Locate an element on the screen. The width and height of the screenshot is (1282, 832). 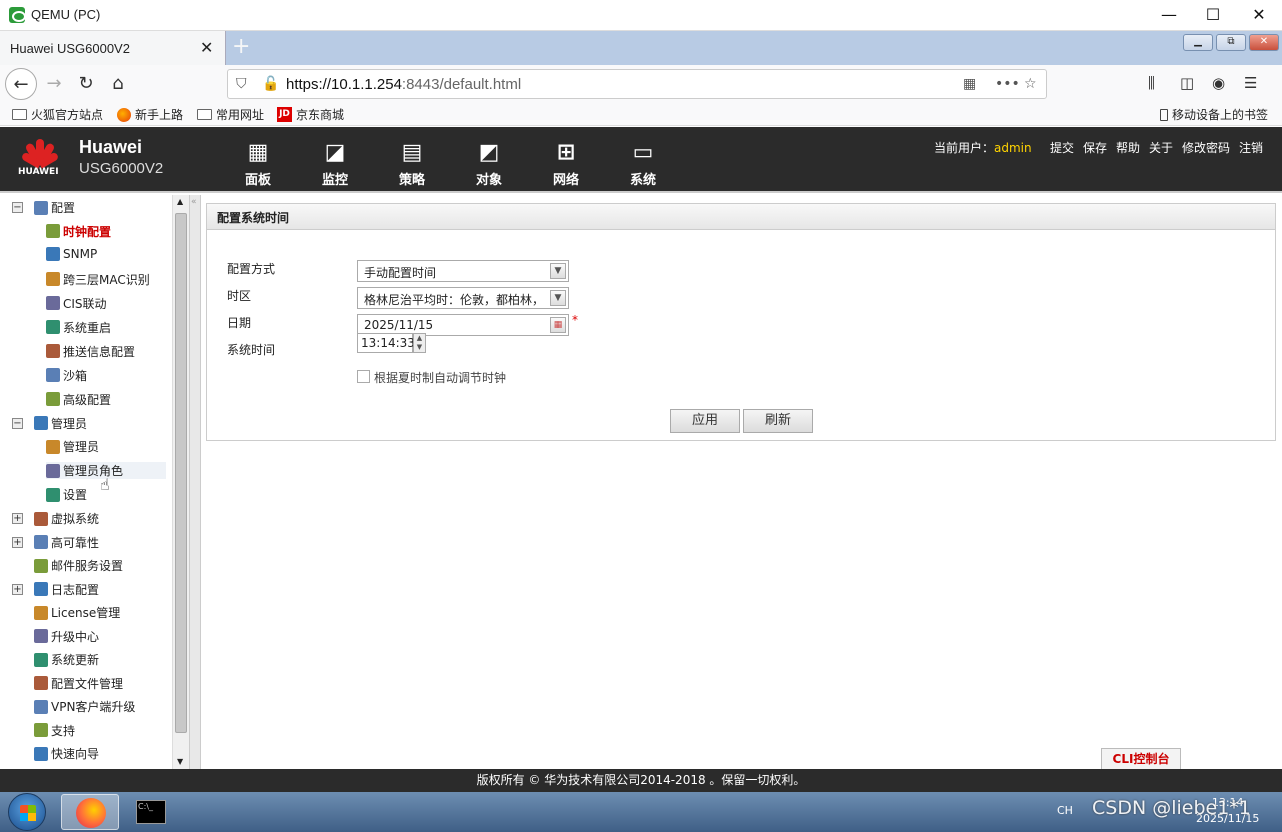
scroll-up-icon: ▲ is located at coordinates (180, 201).